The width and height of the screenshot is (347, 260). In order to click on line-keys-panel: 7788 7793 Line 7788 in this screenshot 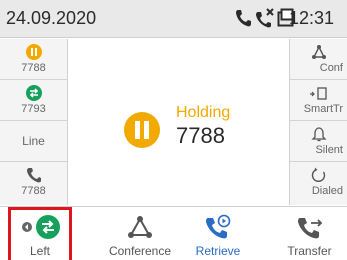, I will do `click(34, 122)`.